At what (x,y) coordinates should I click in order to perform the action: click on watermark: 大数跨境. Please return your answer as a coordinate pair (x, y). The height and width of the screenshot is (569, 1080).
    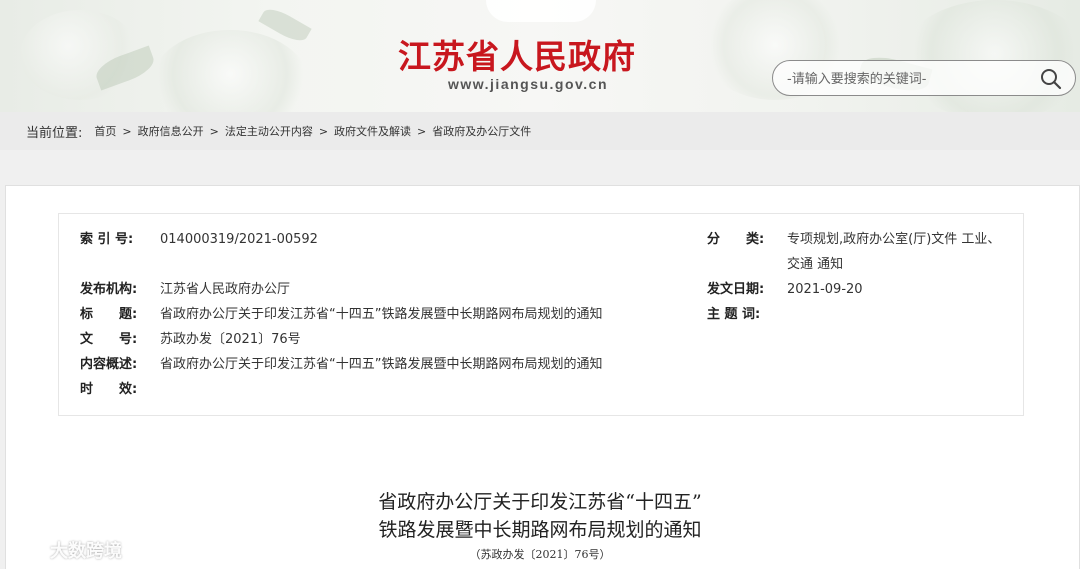
    Looking at the image, I should click on (78, 549).